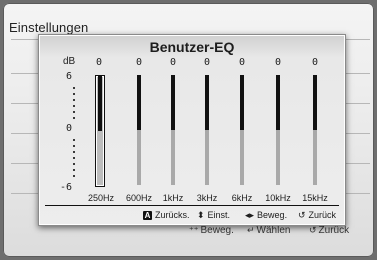  I want to click on dialog-title: Benutzer-EQ, so click(192, 47).